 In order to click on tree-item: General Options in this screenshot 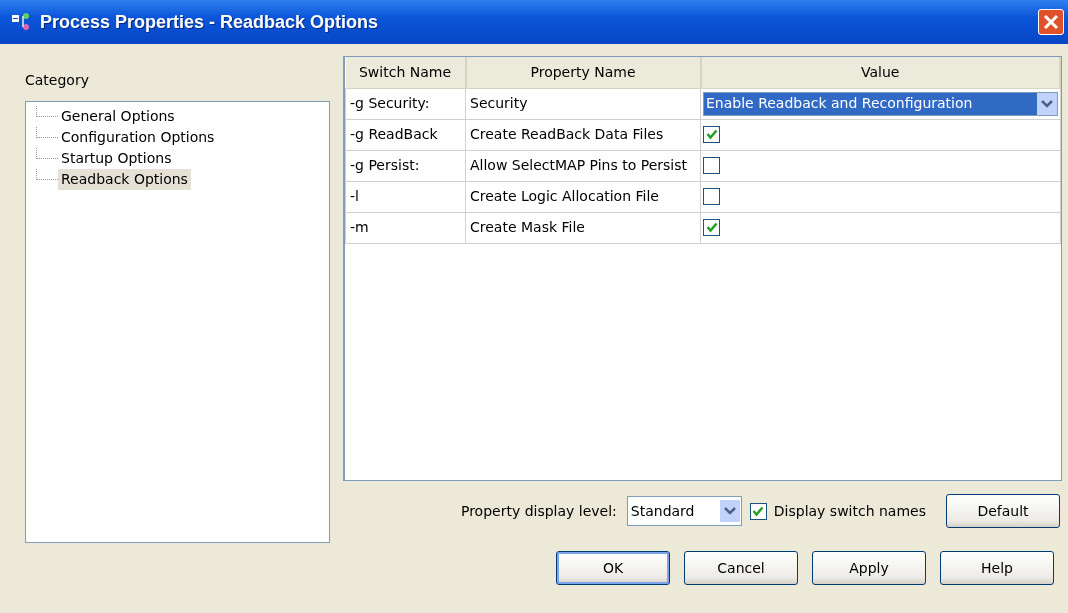, I will do `click(118, 116)`.